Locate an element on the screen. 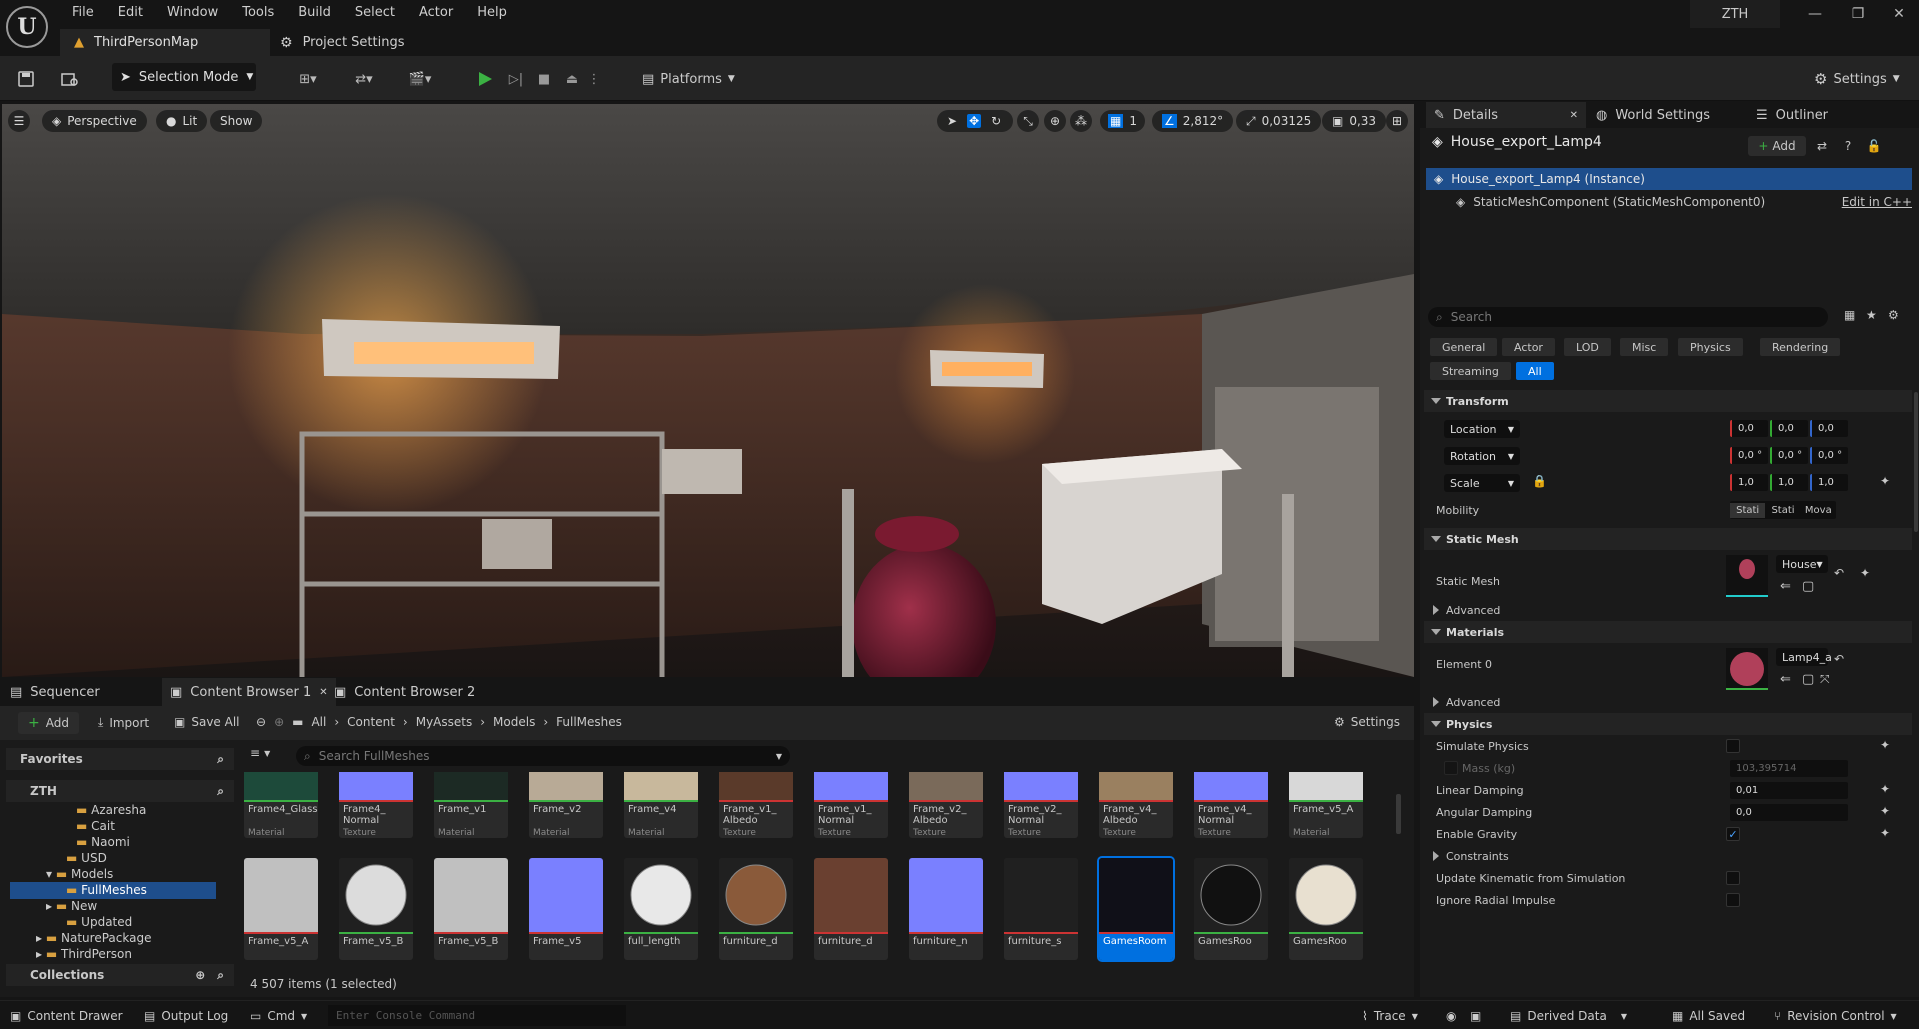 Image resolution: width=1919 pixels, height=1029 pixels. record-icon: ◉ is located at coordinates (1451, 1016).